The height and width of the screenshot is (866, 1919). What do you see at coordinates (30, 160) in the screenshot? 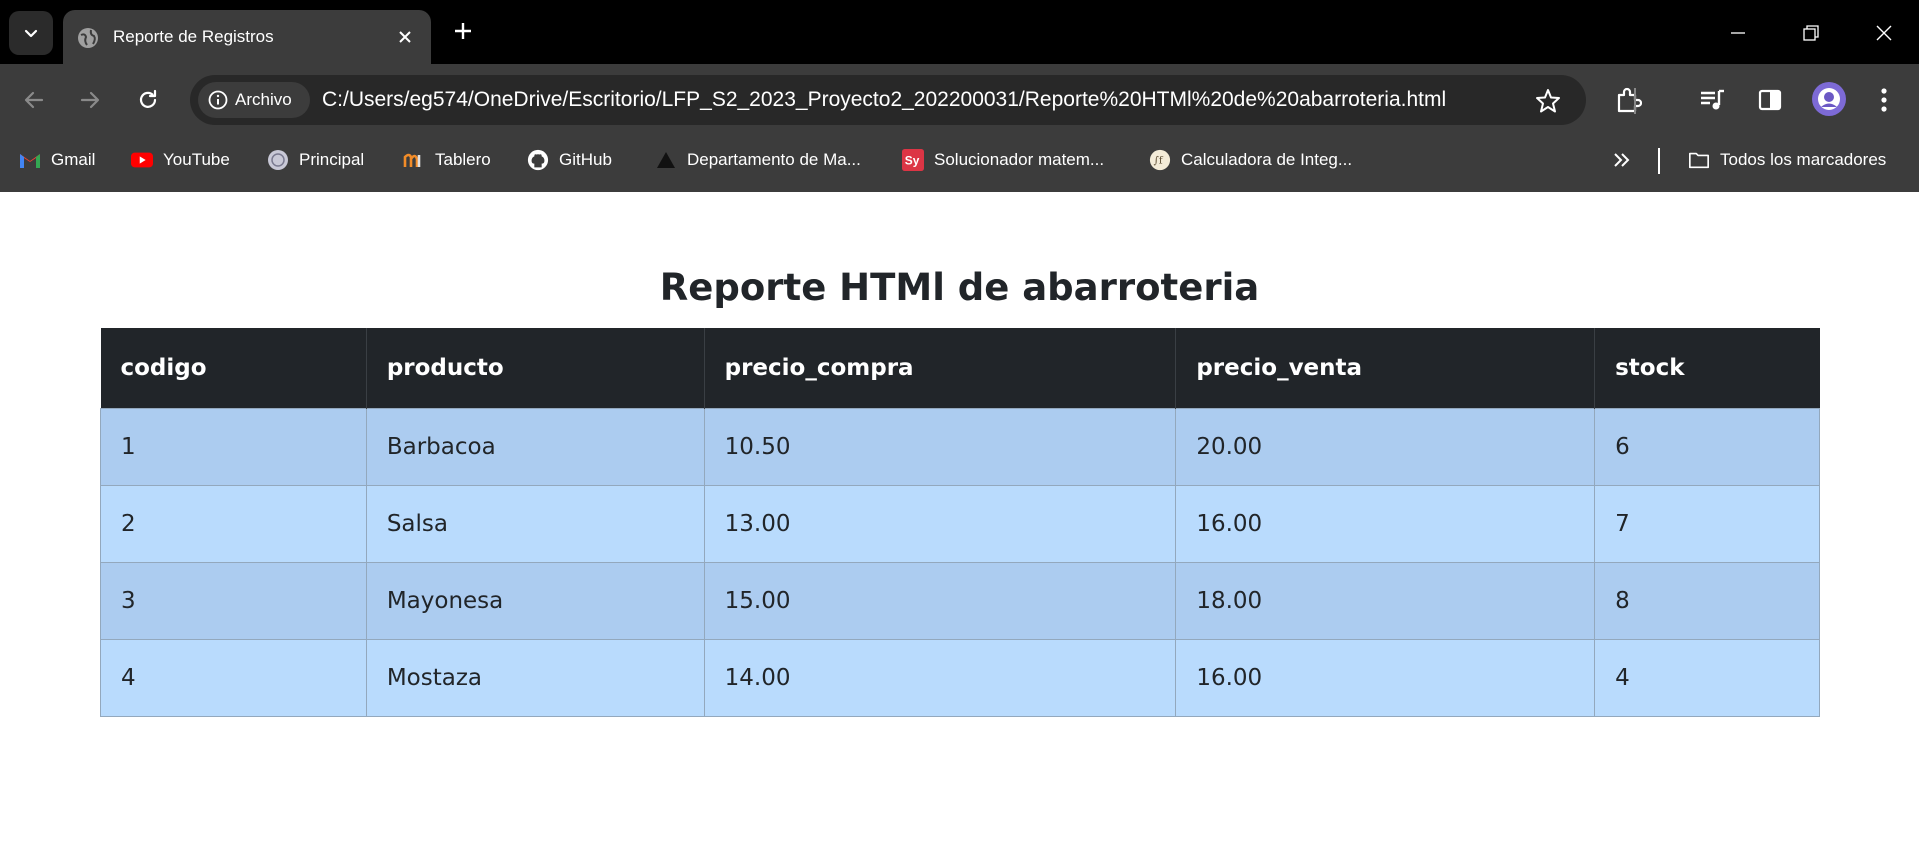
I see `gmail-icon` at bounding box center [30, 160].